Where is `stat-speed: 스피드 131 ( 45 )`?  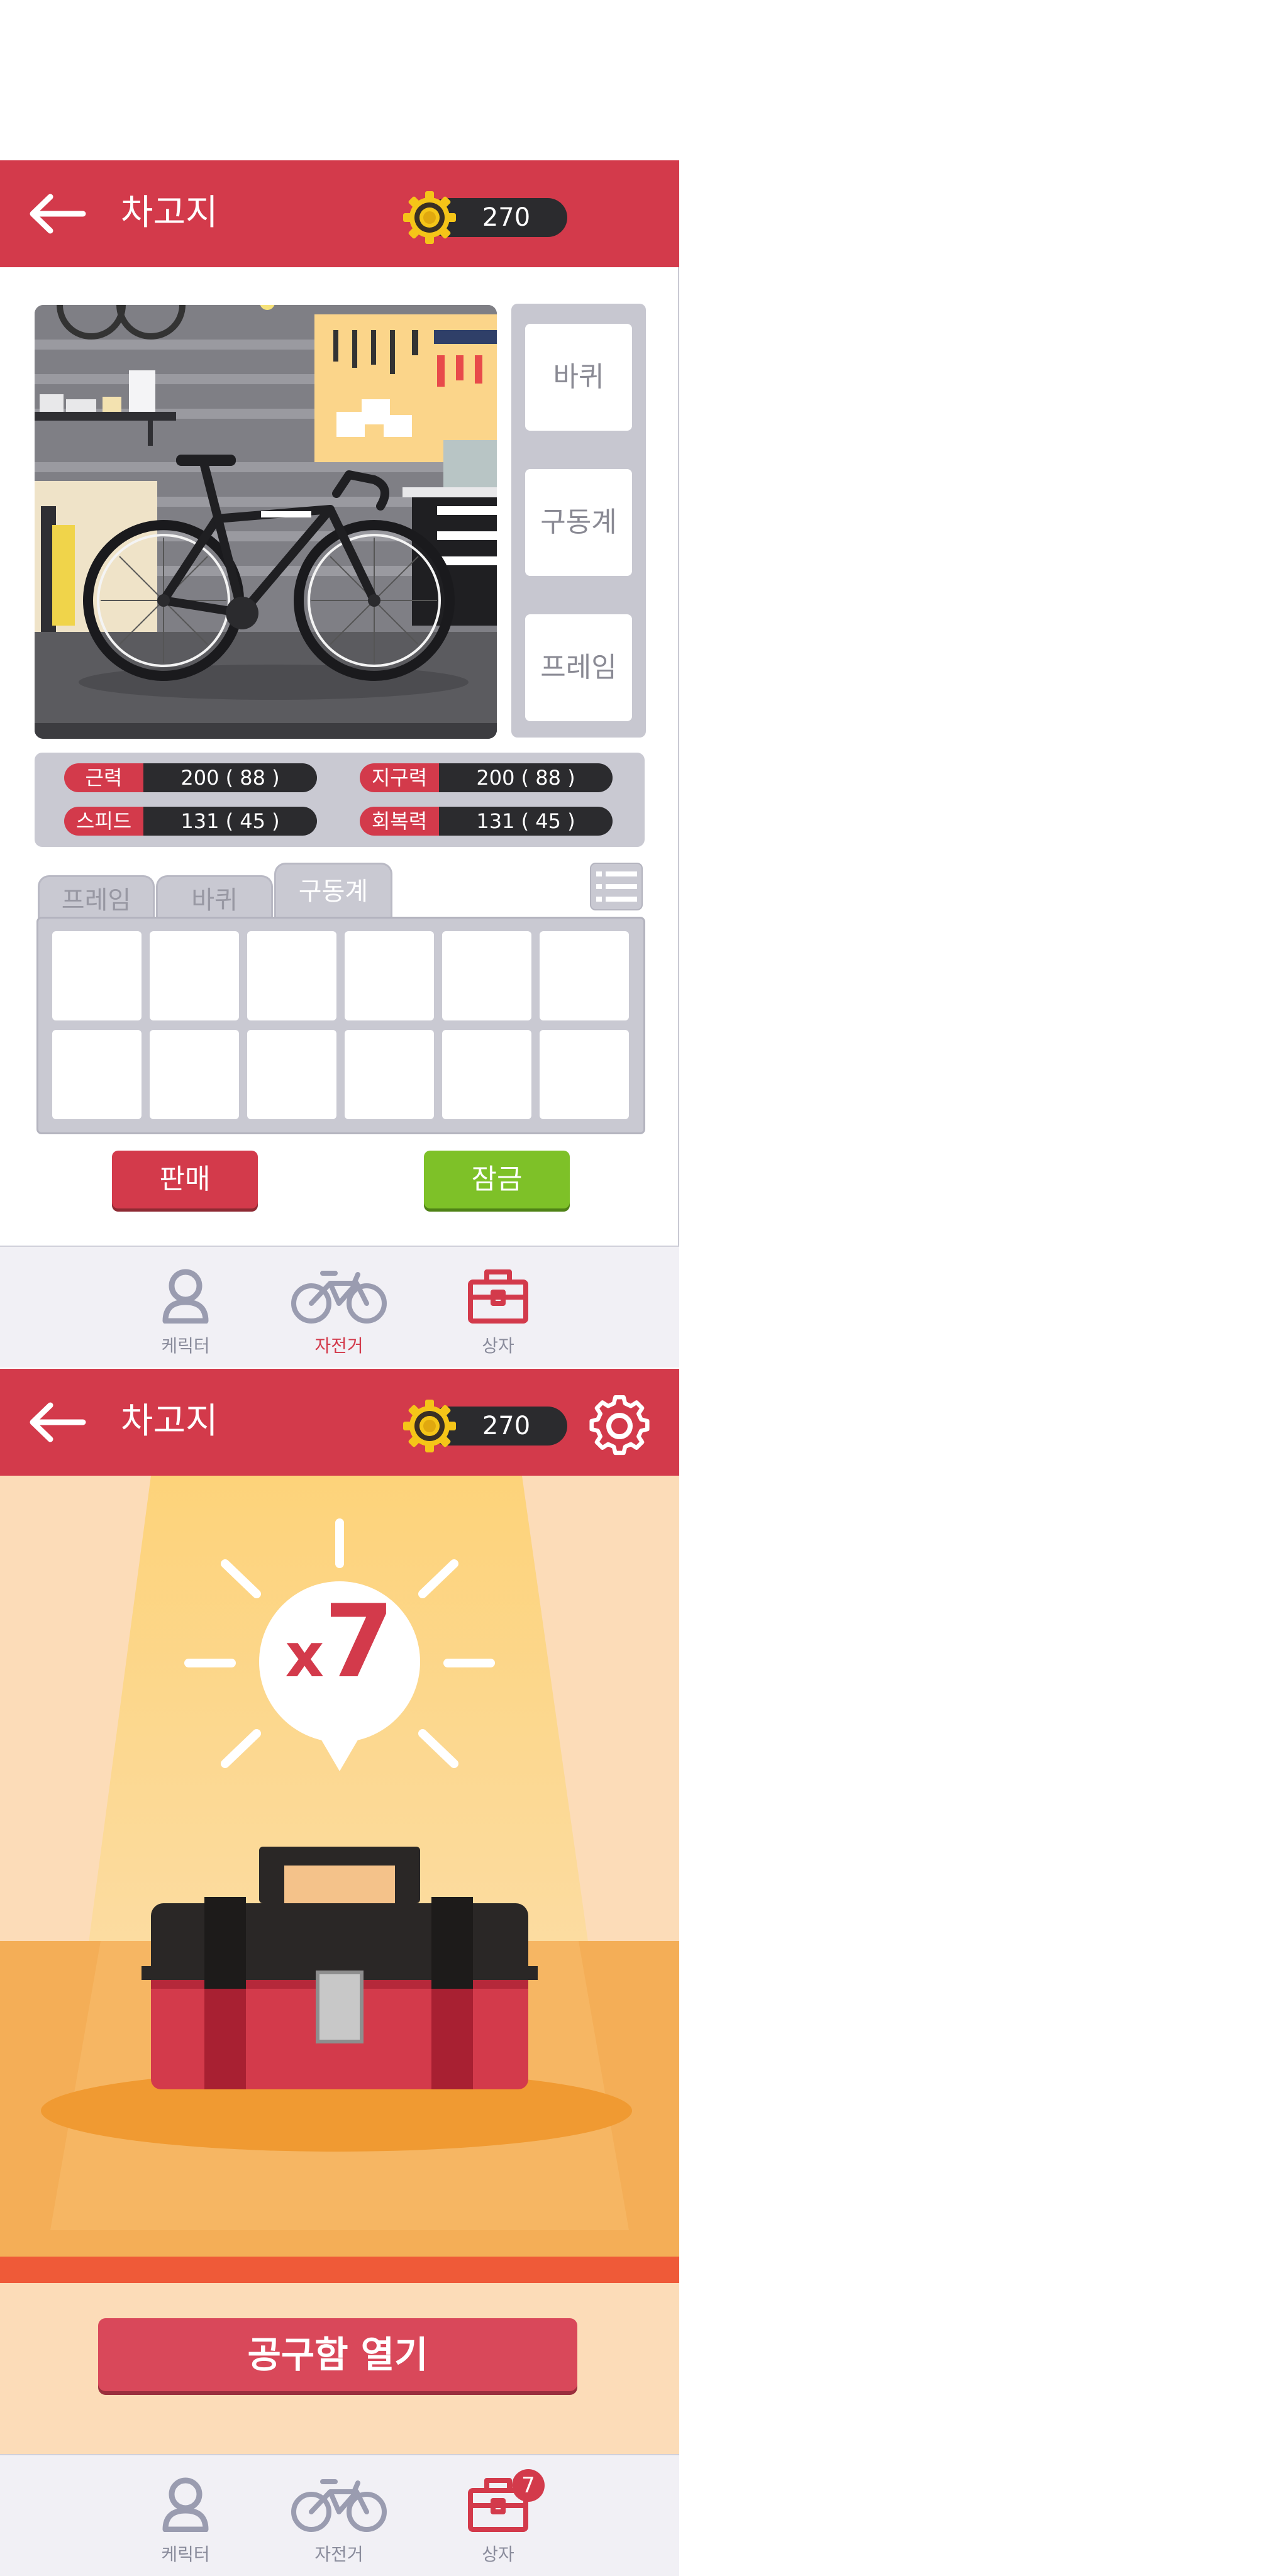 stat-speed: 스피드 131 ( 45 ) is located at coordinates (190, 821).